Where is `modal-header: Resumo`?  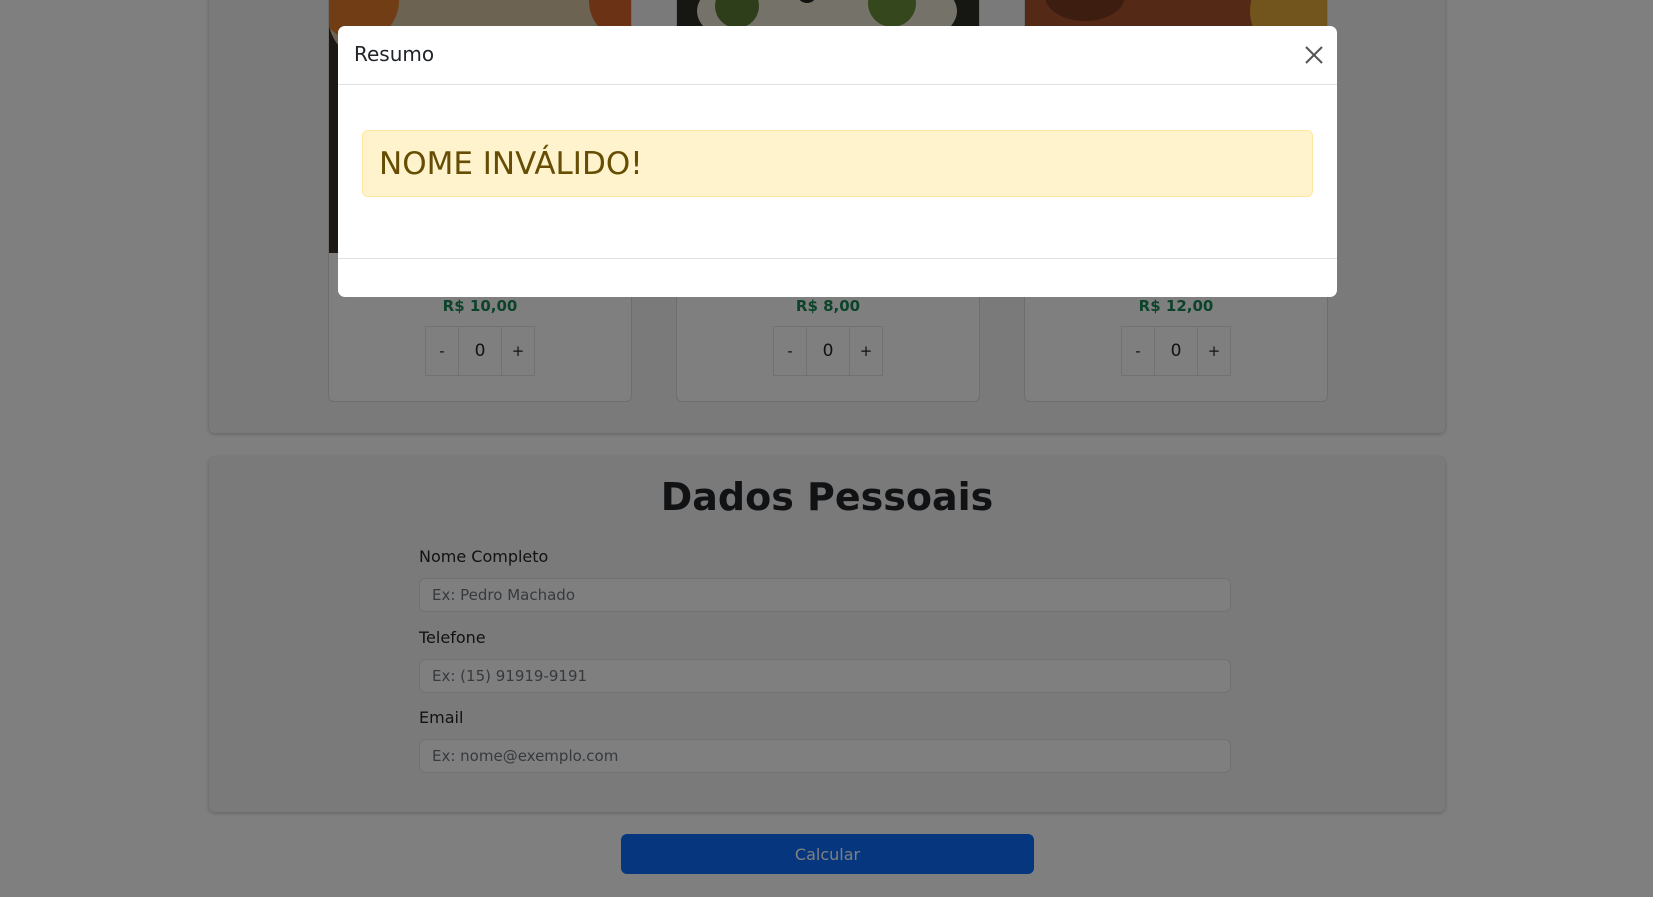
modal-header: Resumo is located at coordinates (837, 55).